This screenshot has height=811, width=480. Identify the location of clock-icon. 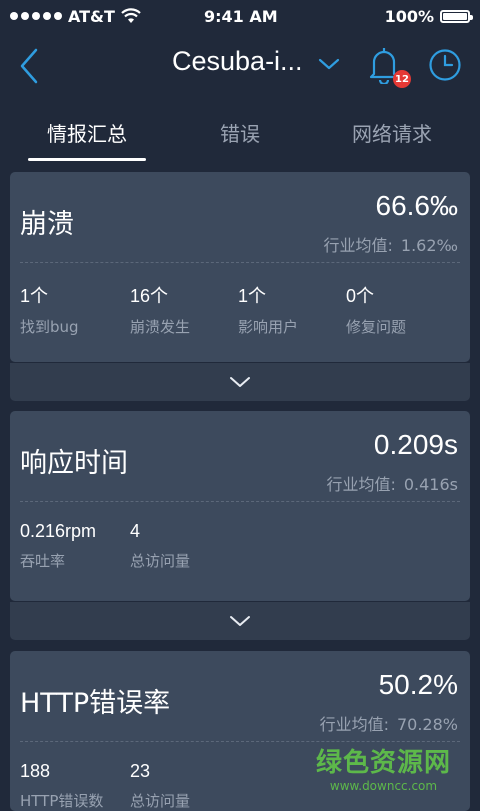
(445, 65).